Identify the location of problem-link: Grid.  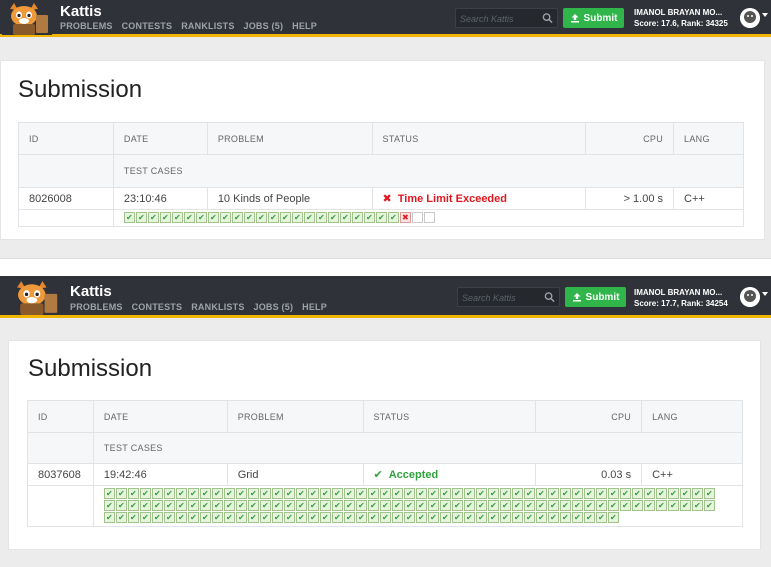
(295, 474).